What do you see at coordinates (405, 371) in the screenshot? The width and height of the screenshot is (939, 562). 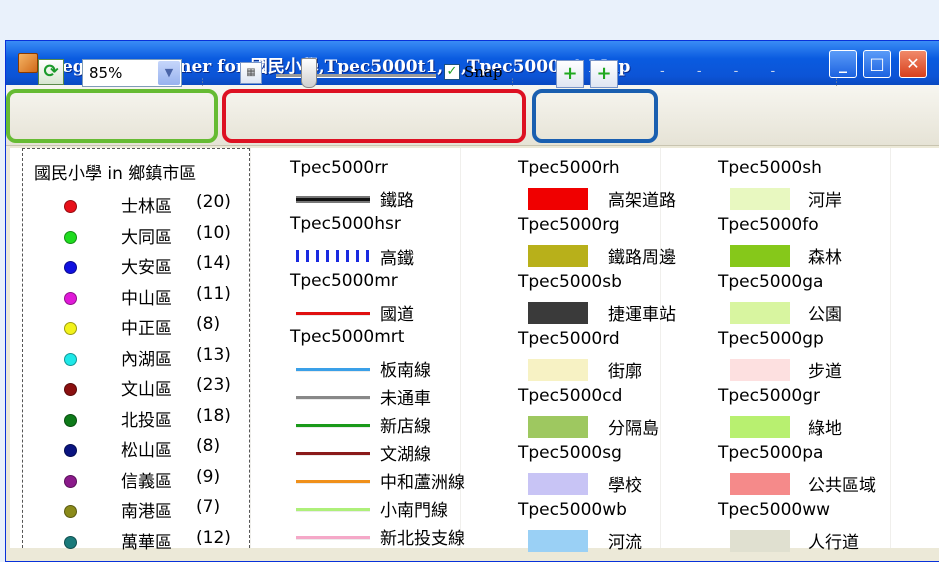 I see `legend-item-label: 板南線` at bounding box center [405, 371].